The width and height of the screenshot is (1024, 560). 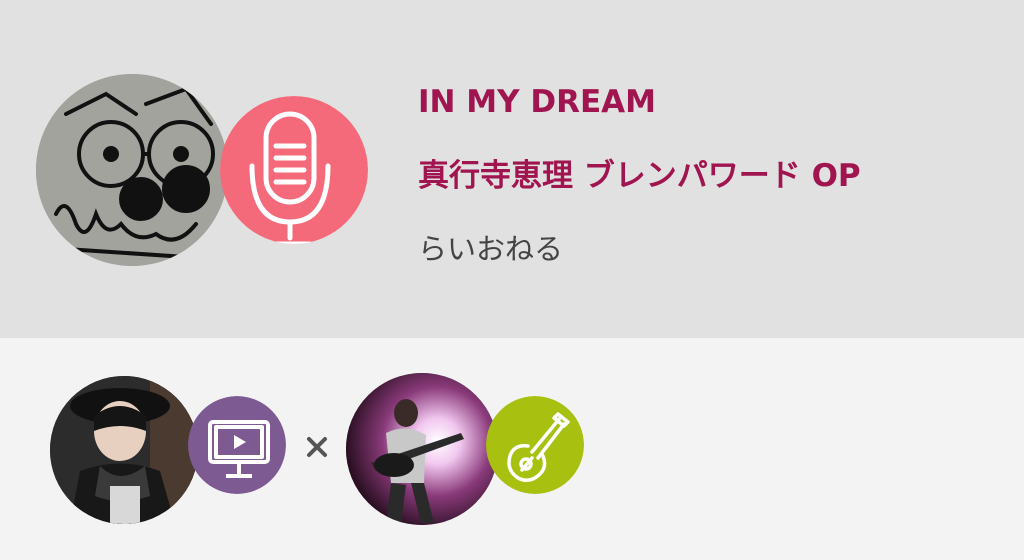 What do you see at coordinates (490, 247) in the screenshot?
I see `author-name: らいおねる` at bounding box center [490, 247].